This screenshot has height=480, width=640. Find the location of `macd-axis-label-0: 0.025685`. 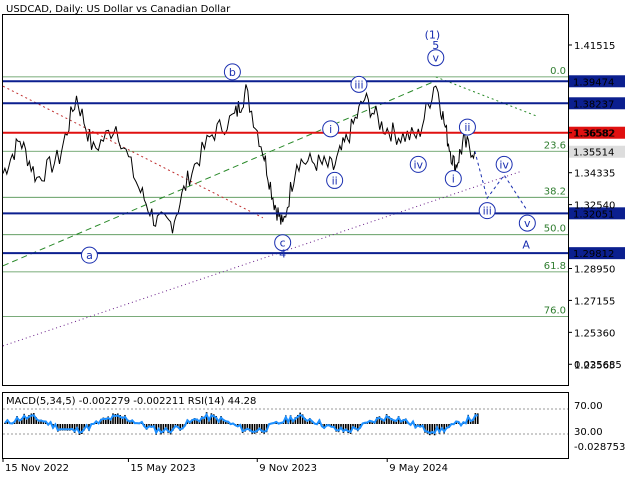

macd-axis-label-0: 0.025685 is located at coordinates (598, 365).